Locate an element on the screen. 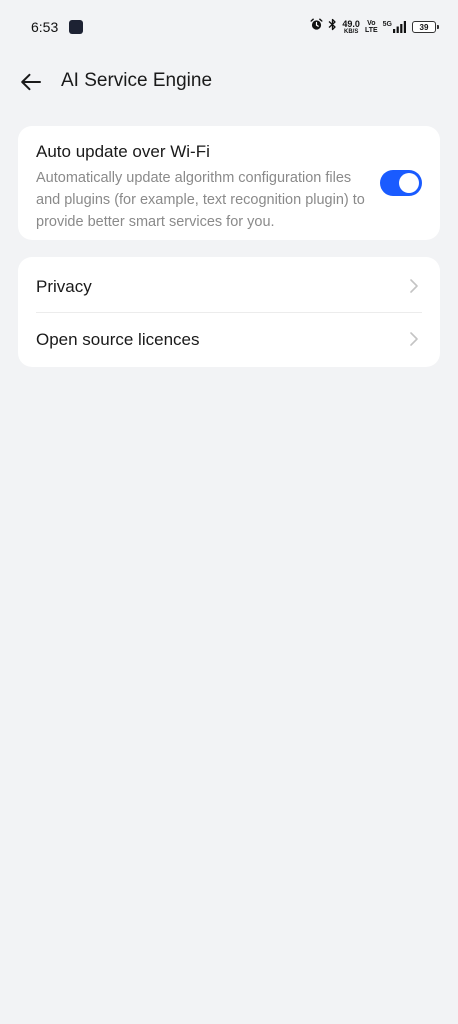  status-bar: 6:53 49.0 KB/S Vo LTE 5G 39 is located at coordinates (229, 28).